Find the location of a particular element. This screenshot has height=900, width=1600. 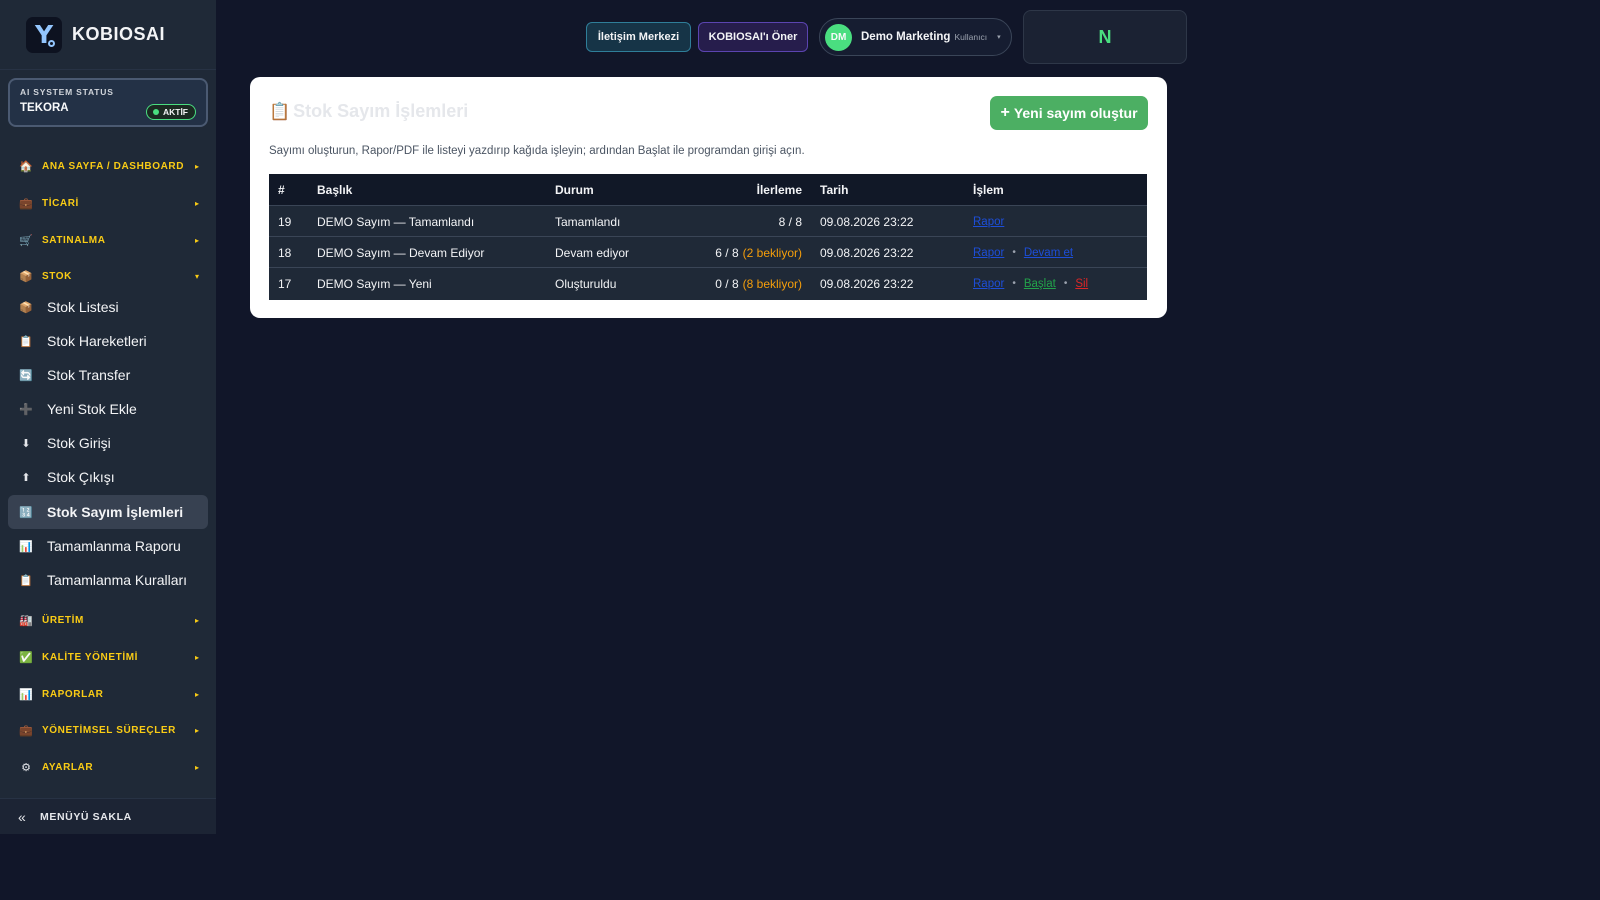

check-icon: ✅ is located at coordinates (26, 657).